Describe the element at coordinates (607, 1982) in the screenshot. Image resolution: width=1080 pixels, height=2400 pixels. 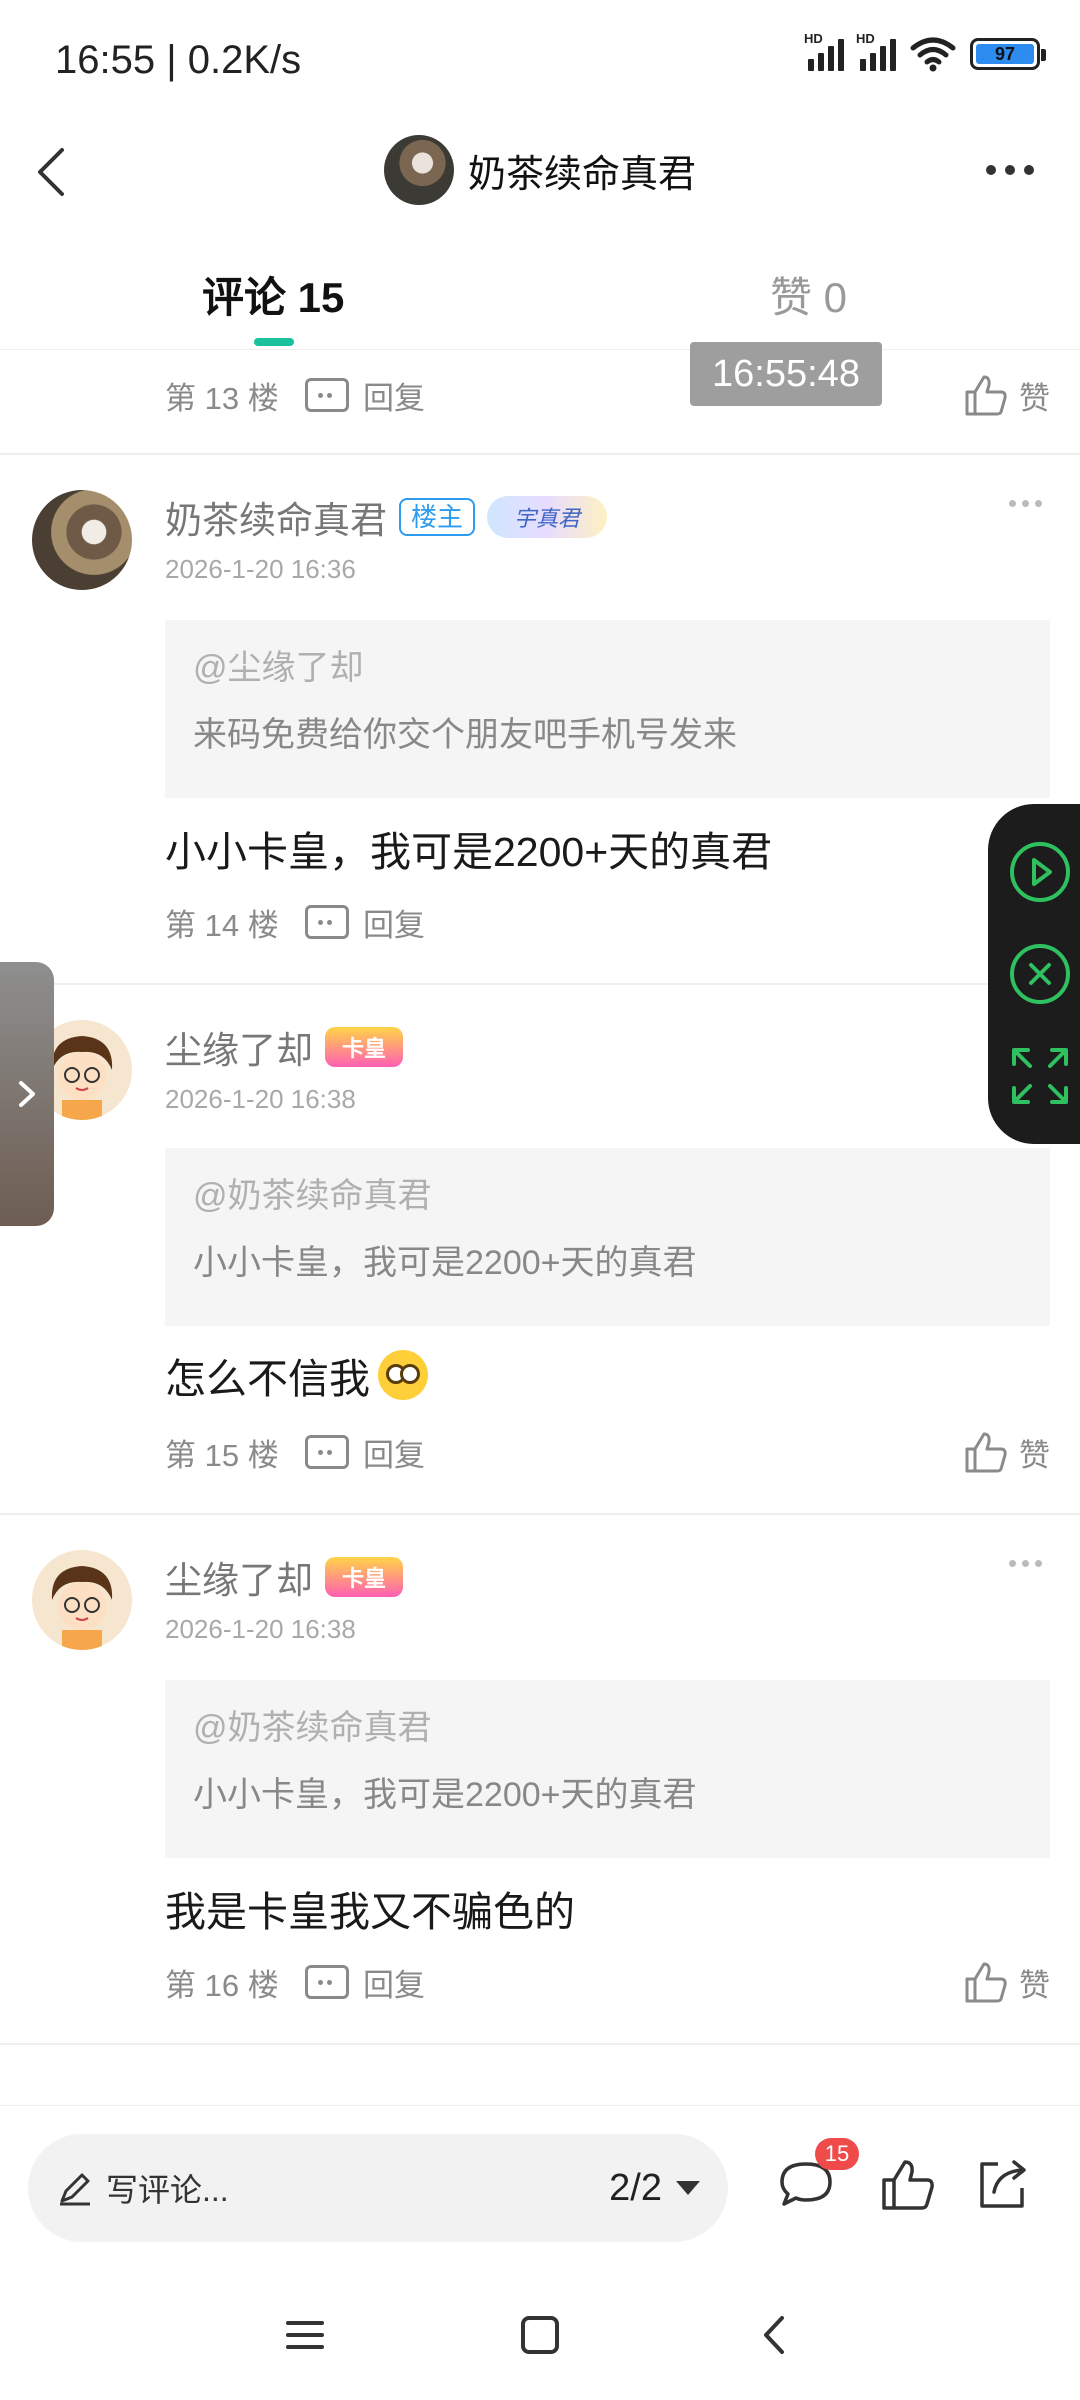
I see `comment-footer: 第 16 楼 回复 赞` at that location.